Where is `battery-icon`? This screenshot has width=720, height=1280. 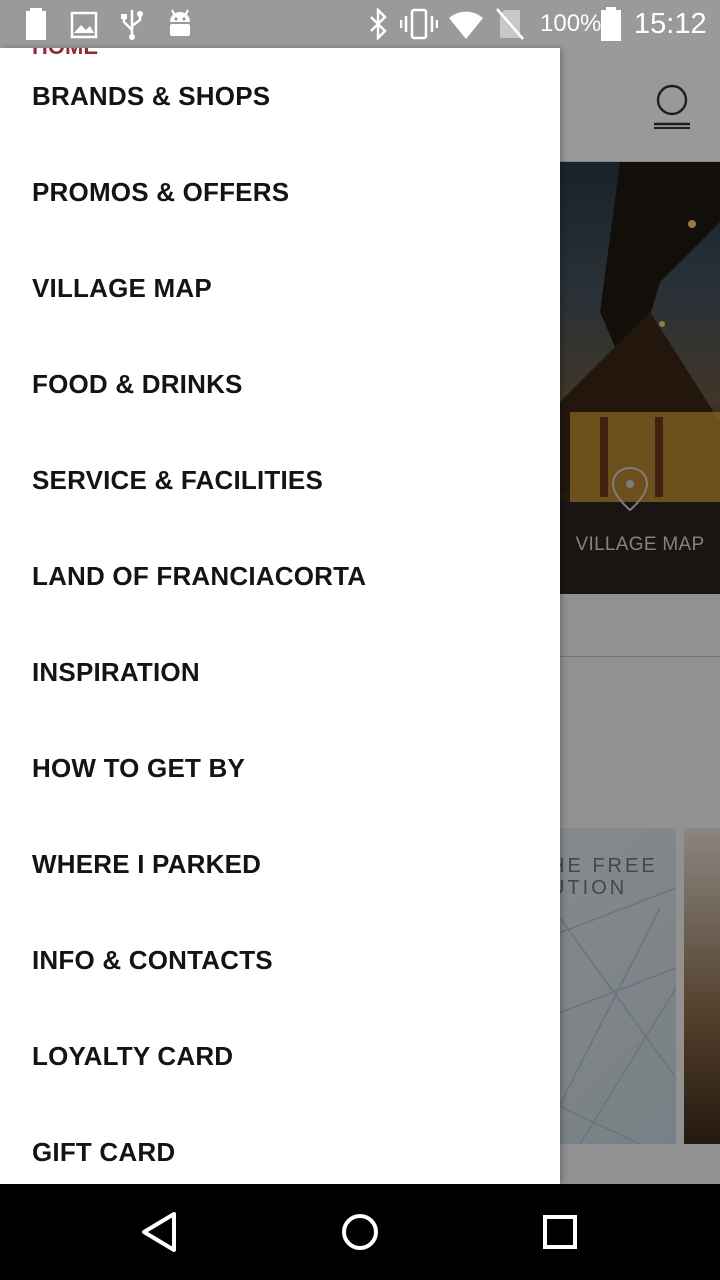
battery-icon is located at coordinates (36, 24).